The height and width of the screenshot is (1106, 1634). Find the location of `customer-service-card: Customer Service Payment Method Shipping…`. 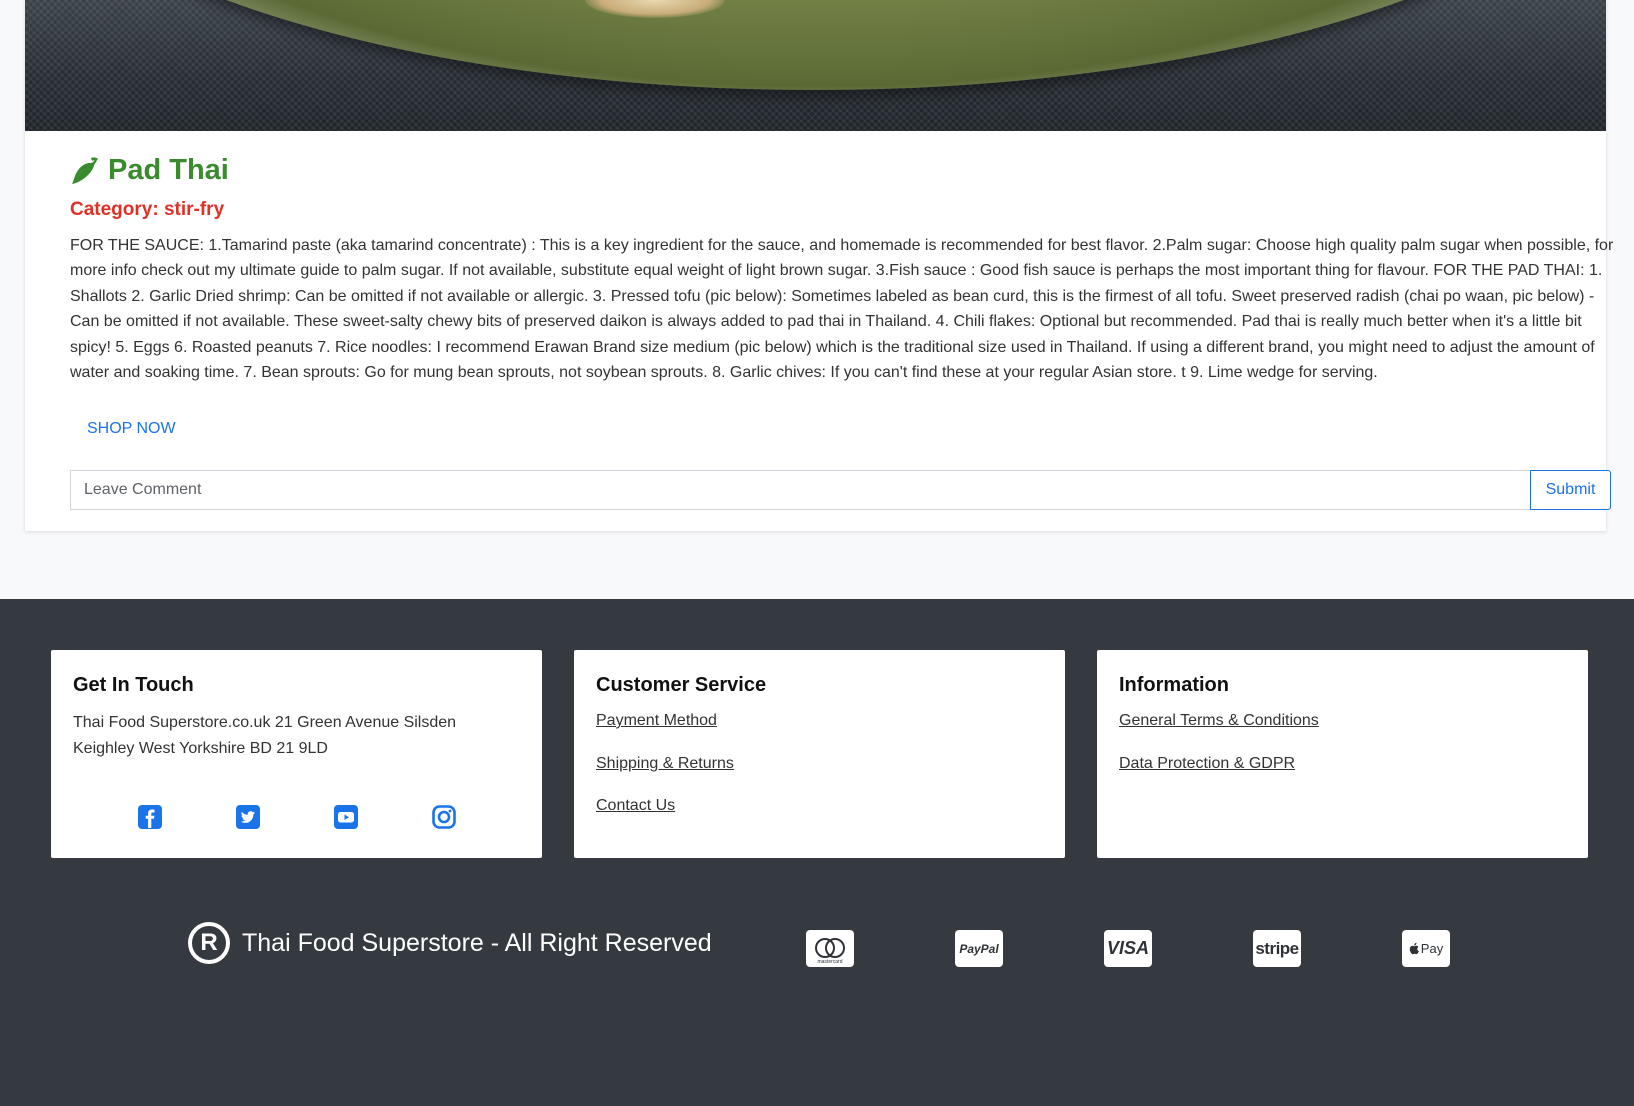

customer-service-card: Customer Service Payment Method Shipping… is located at coordinates (819, 754).